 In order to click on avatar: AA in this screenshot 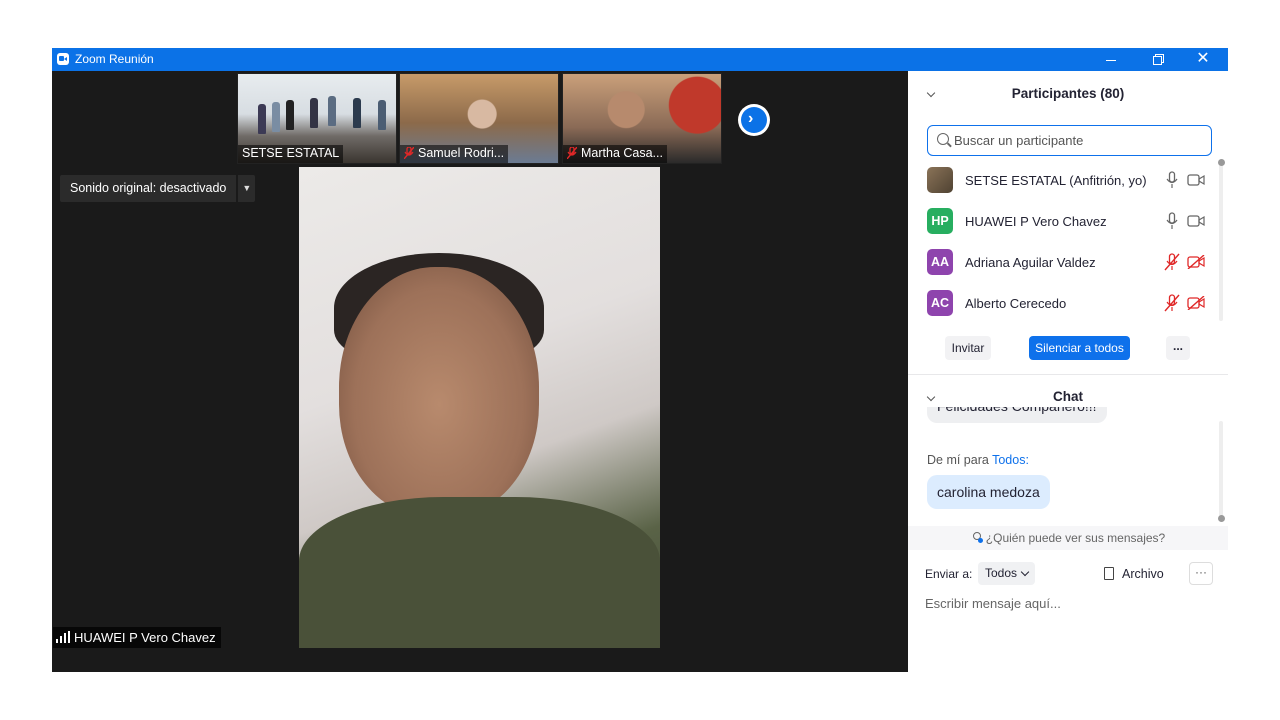, I will do `click(940, 262)`.